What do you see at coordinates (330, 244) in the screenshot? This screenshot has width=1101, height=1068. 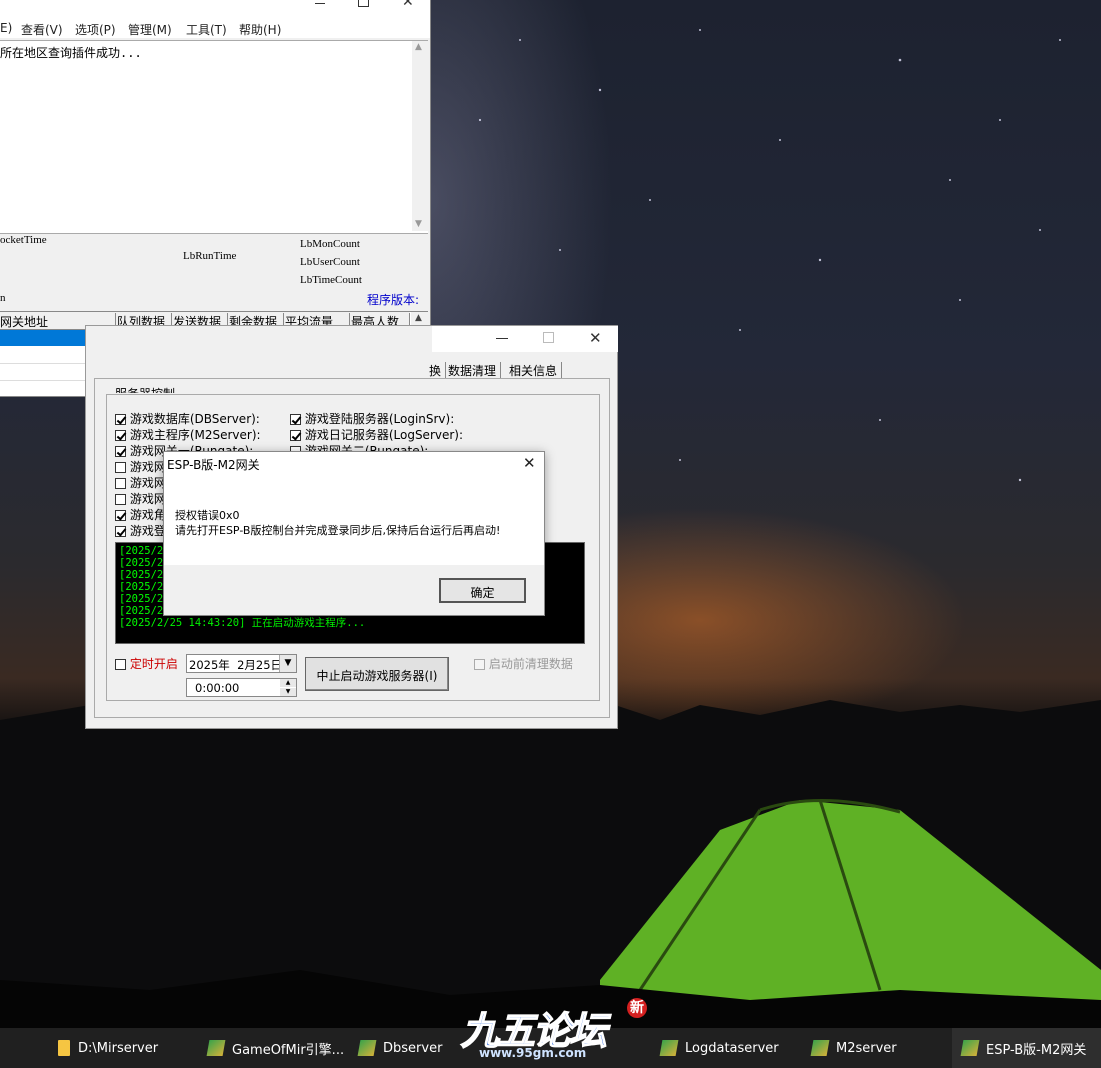 I see `mon-count-label: LbMonCount` at bounding box center [330, 244].